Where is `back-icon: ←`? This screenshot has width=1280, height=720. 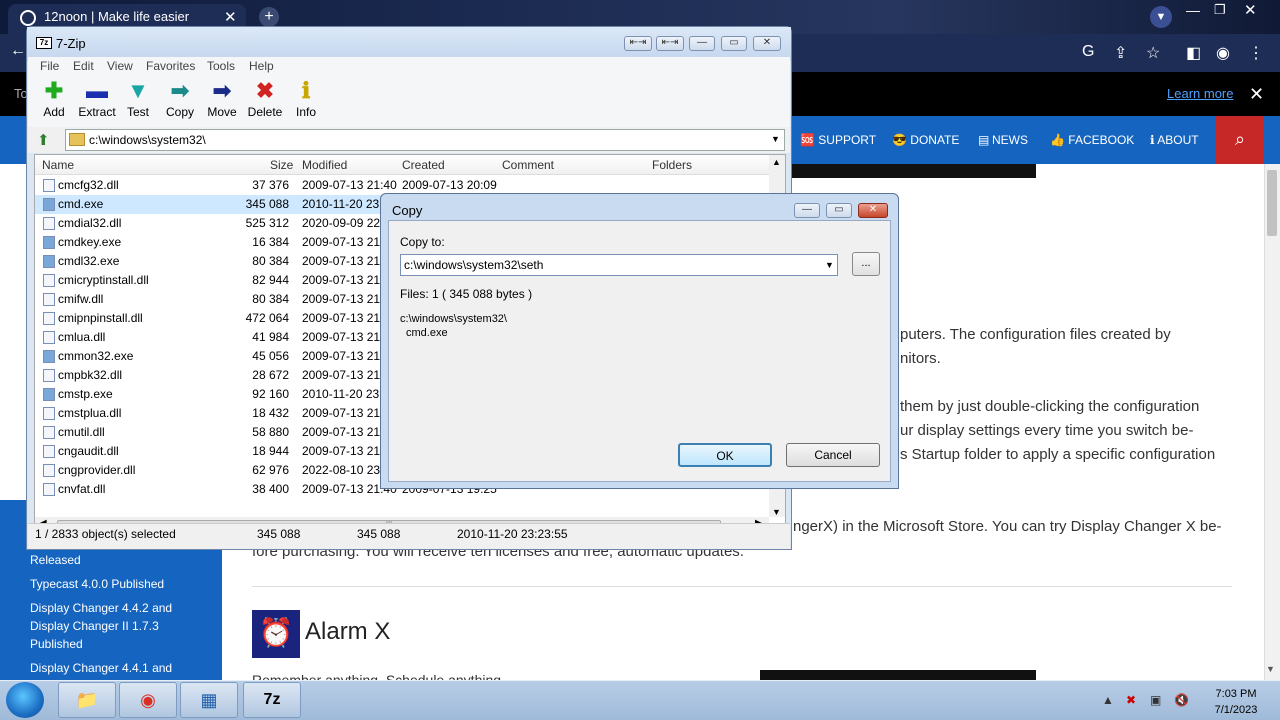
back-icon: ← is located at coordinates (18, 51).